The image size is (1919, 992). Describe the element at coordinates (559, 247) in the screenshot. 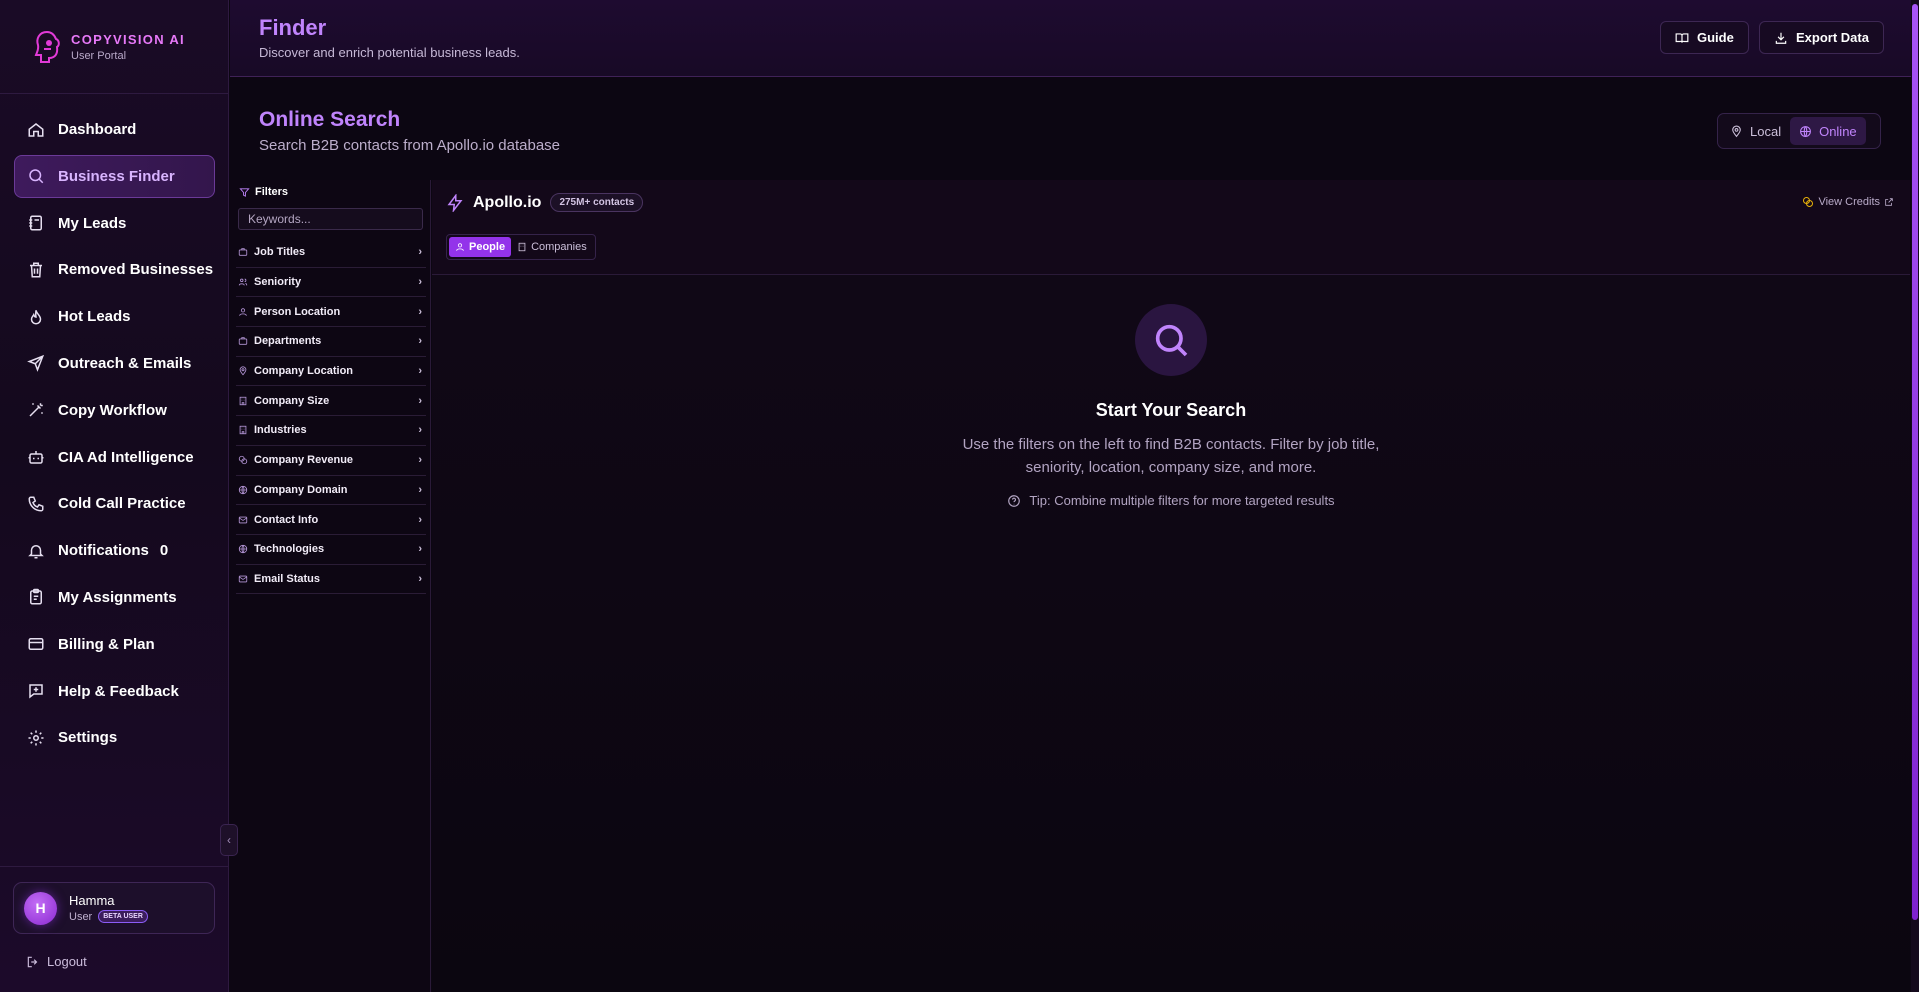

I see `tab-companies-label: Companies` at that location.